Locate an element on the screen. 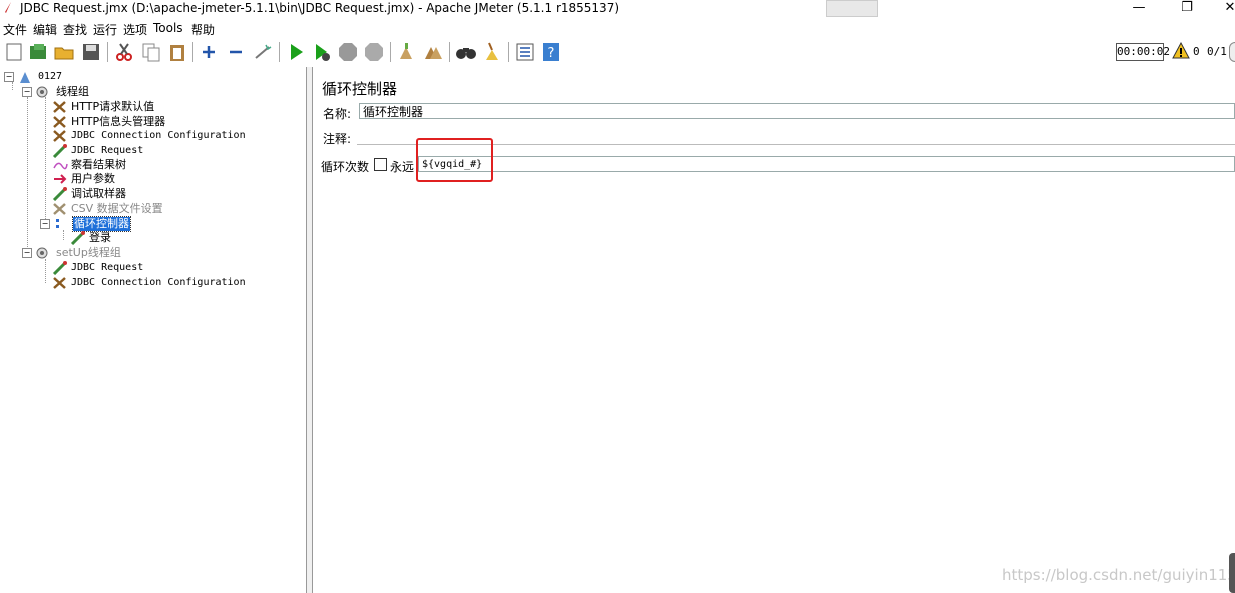 The height and width of the screenshot is (593, 1235). function-helper-button is located at coordinates (525, 52).